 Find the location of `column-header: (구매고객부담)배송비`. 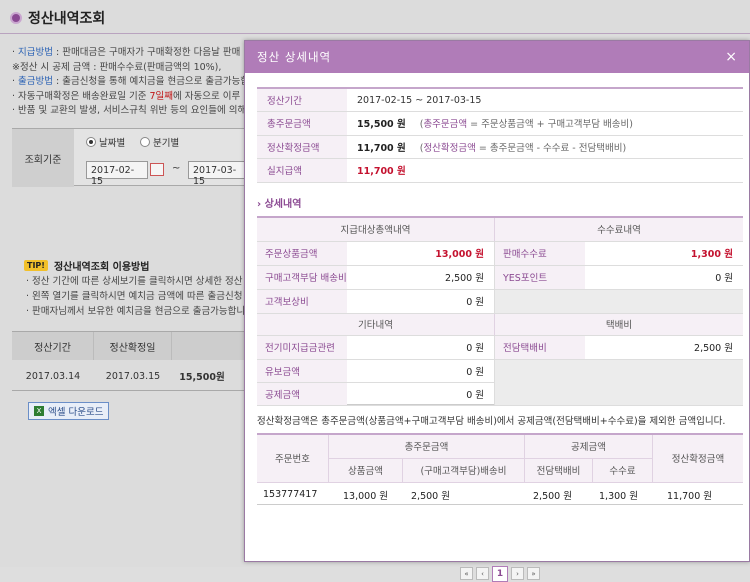

column-header: (구매고객부담)배송비 is located at coordinates (464, 470).